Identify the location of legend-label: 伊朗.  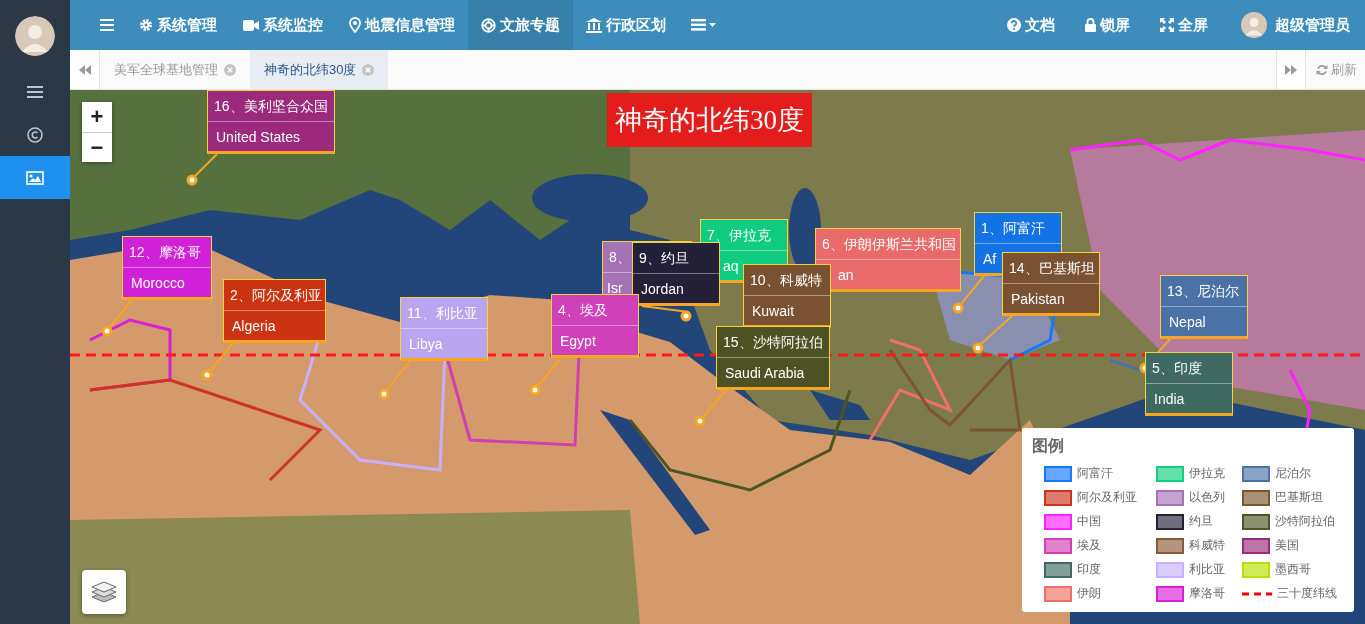
(1089, 593).